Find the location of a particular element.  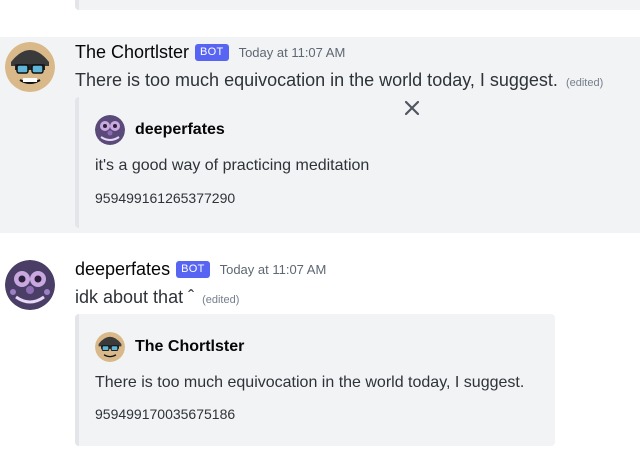

previous-embed is located at coordinates (357, 5).